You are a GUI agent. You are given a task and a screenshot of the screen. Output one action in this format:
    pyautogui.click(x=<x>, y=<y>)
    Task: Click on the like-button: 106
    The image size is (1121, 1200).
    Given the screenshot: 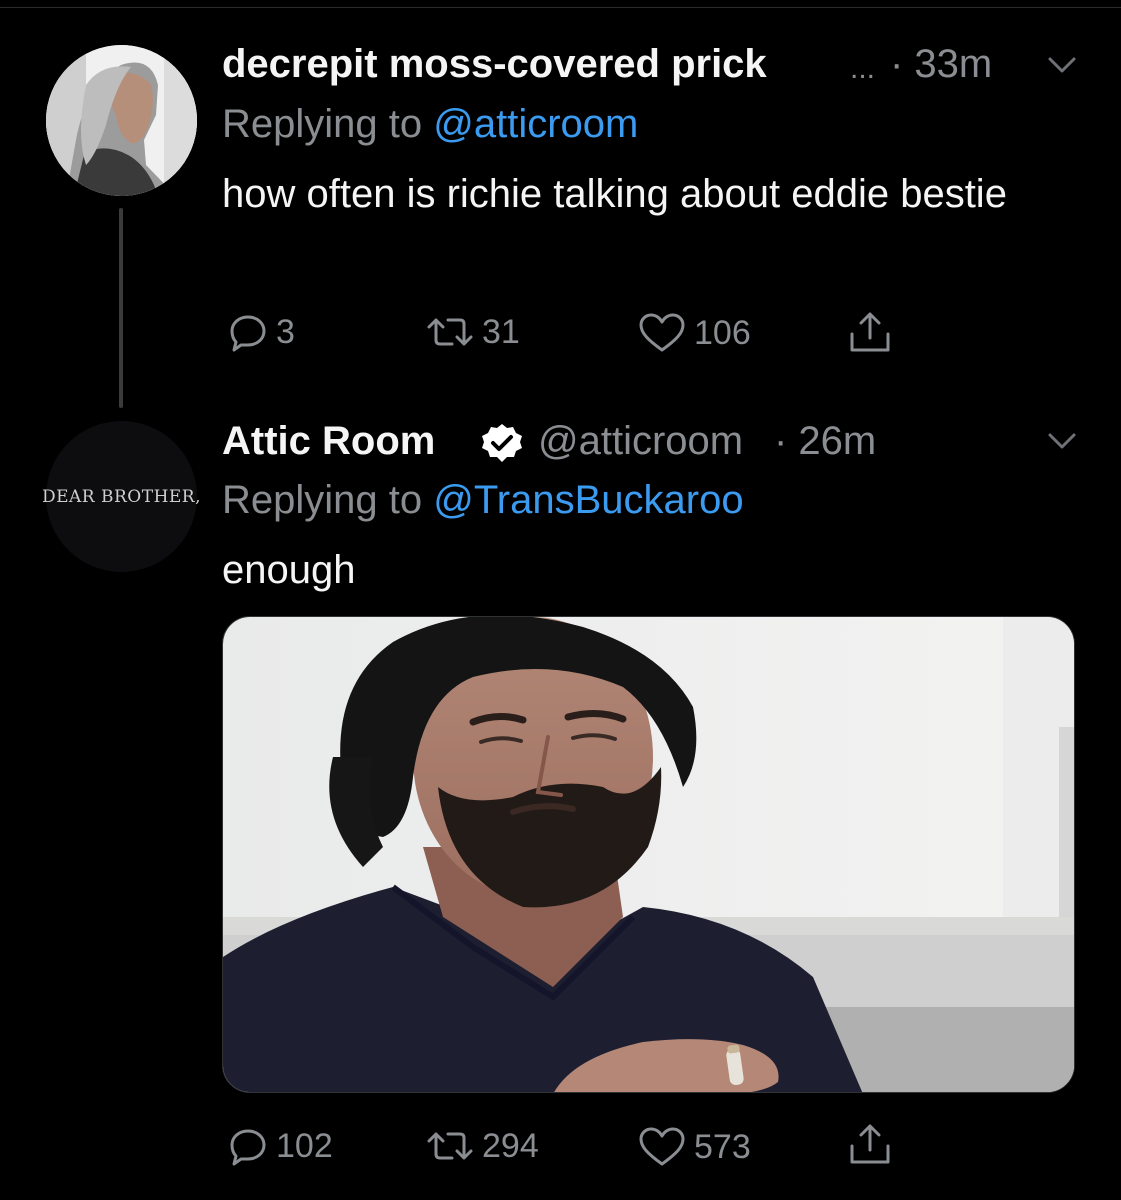 What is the action you would take?
    pyautogui.click(x=694, y=333)
    